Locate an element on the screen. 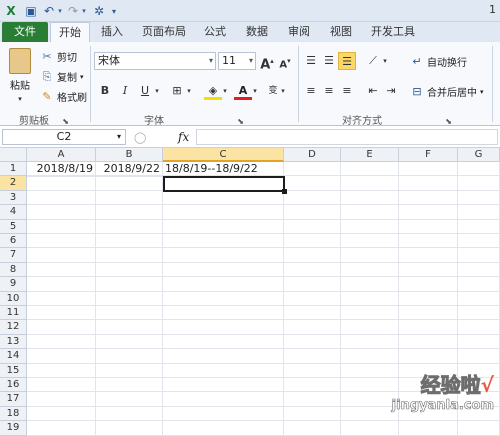  align-top-icon: ☰ is located at coordinates (311, 61).